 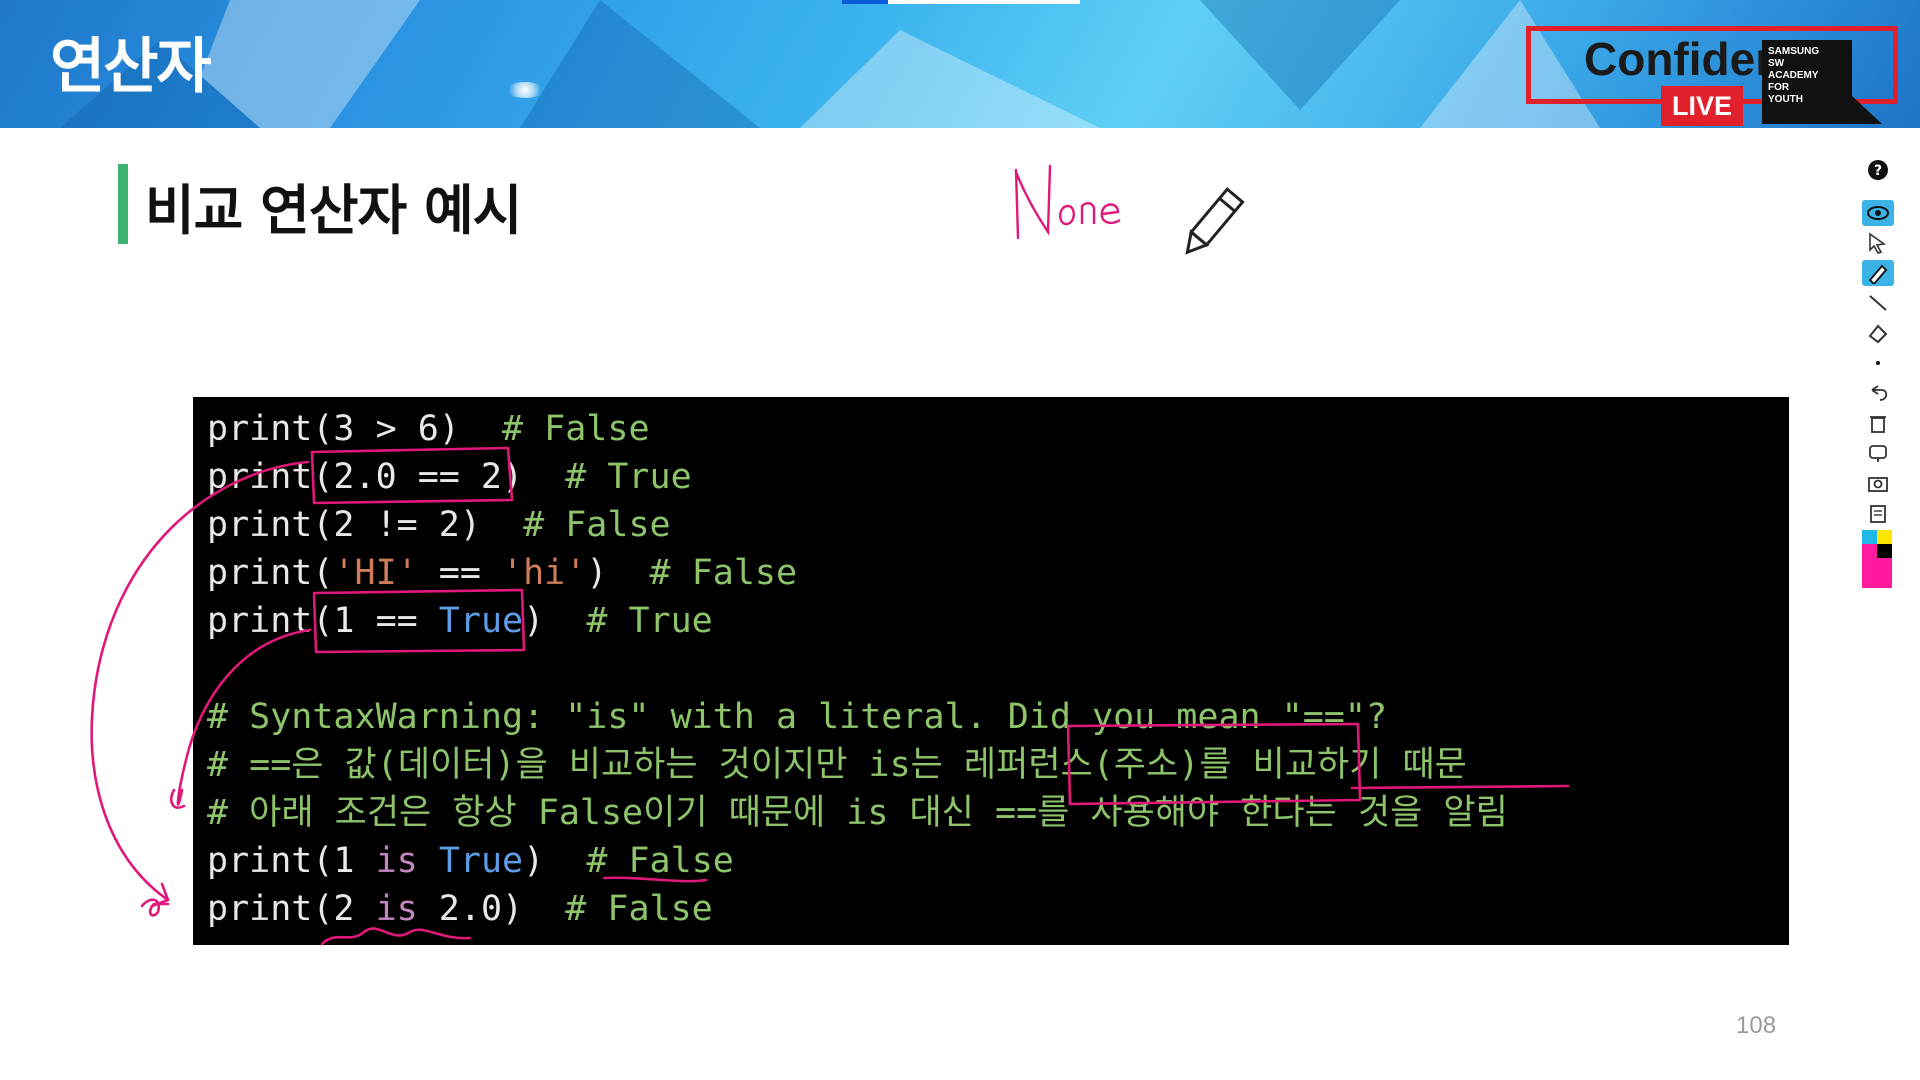 I want to click on code-line: print(1 is True) # False, so click(x=470, y=861).